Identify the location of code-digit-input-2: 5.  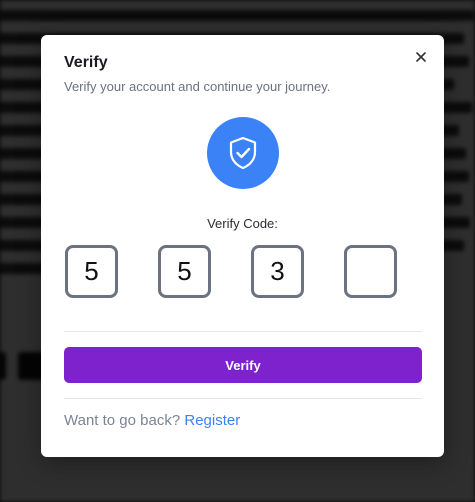
(184, 271).